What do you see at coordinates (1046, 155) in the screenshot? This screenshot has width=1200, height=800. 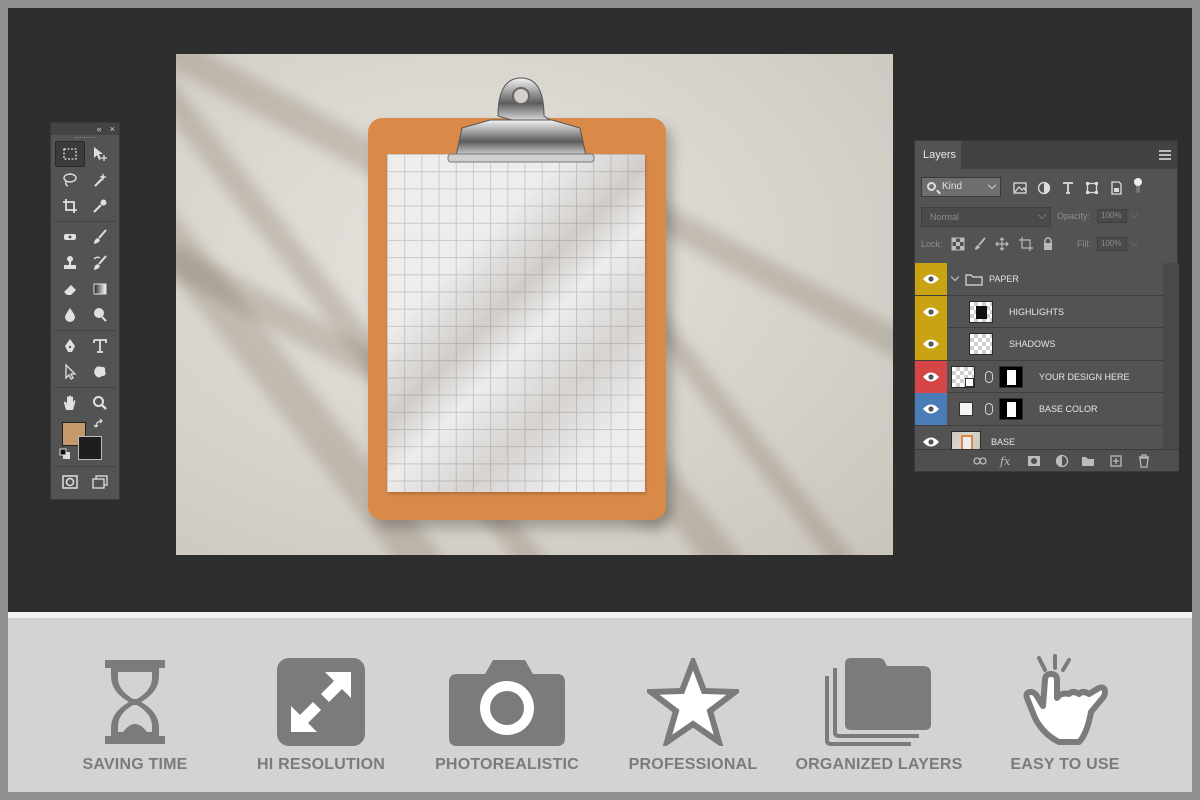 I see `layers-tabbar: Layers` at bounding box center [1046, 155].